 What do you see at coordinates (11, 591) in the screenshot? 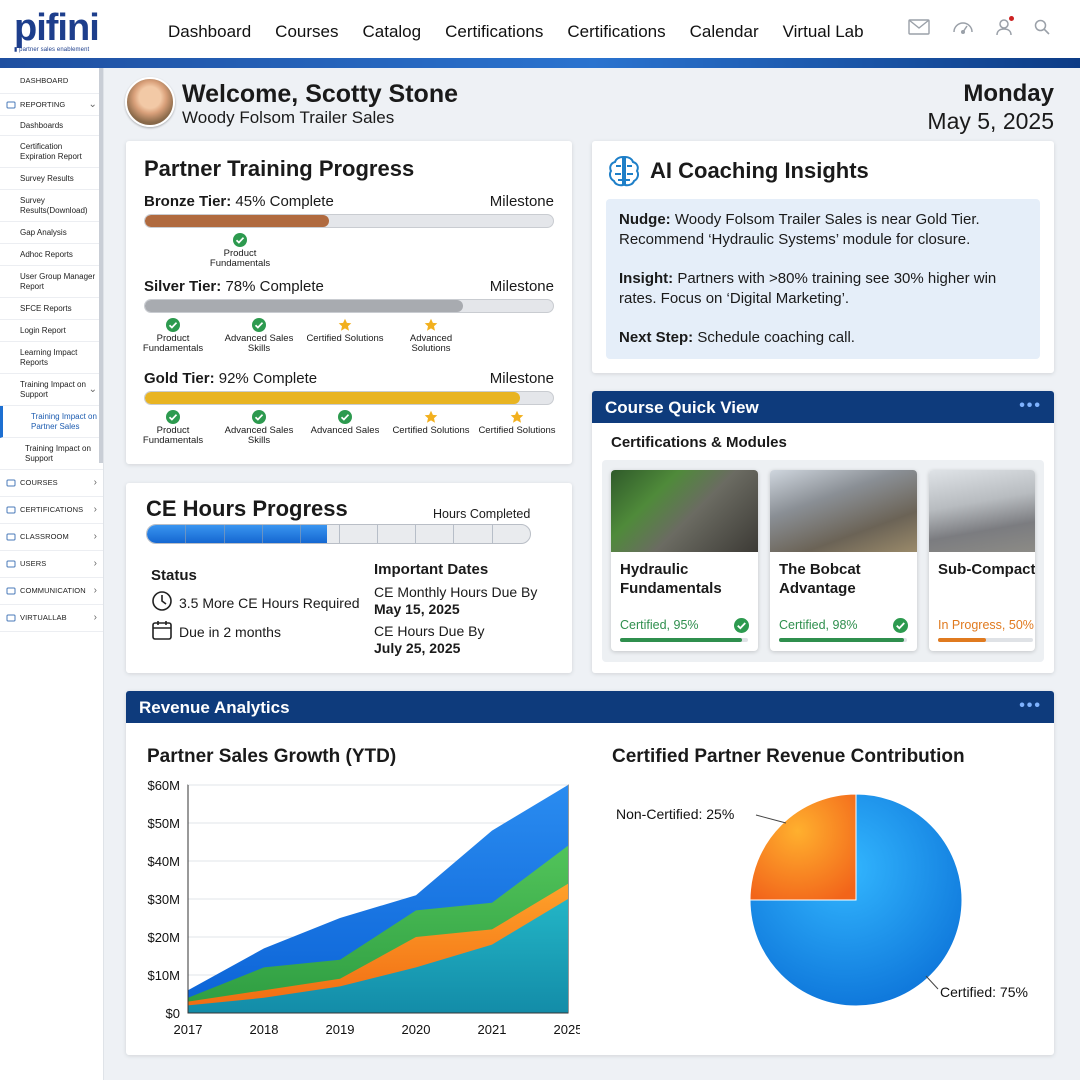
I see `section-icon` at bounding box center [11, 591].